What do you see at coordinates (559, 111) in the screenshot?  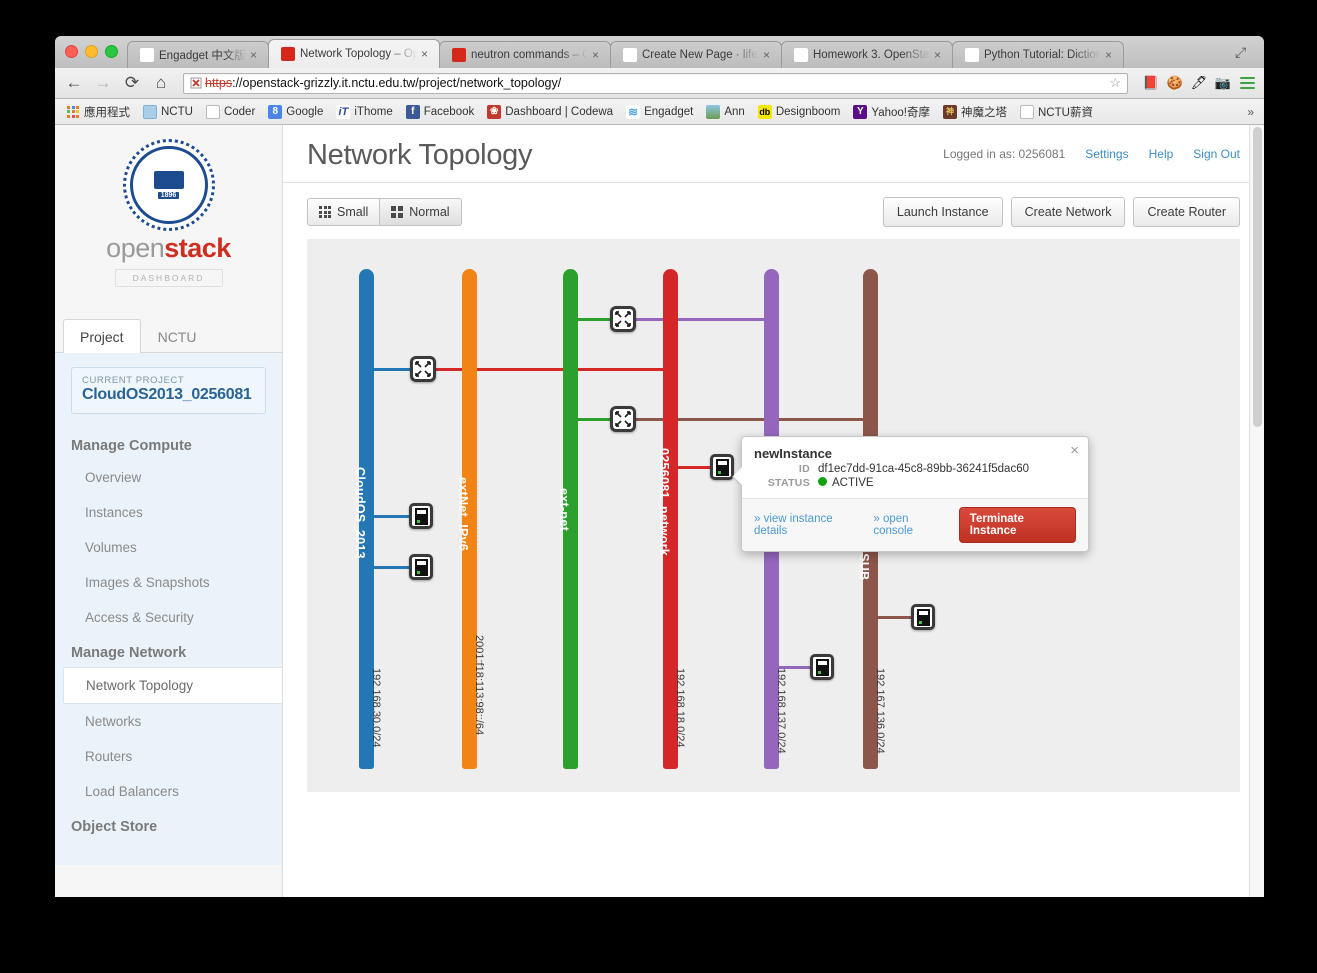 I see `bookmark-label: Dashboard | Codewa` at bounding box center [559, 111].